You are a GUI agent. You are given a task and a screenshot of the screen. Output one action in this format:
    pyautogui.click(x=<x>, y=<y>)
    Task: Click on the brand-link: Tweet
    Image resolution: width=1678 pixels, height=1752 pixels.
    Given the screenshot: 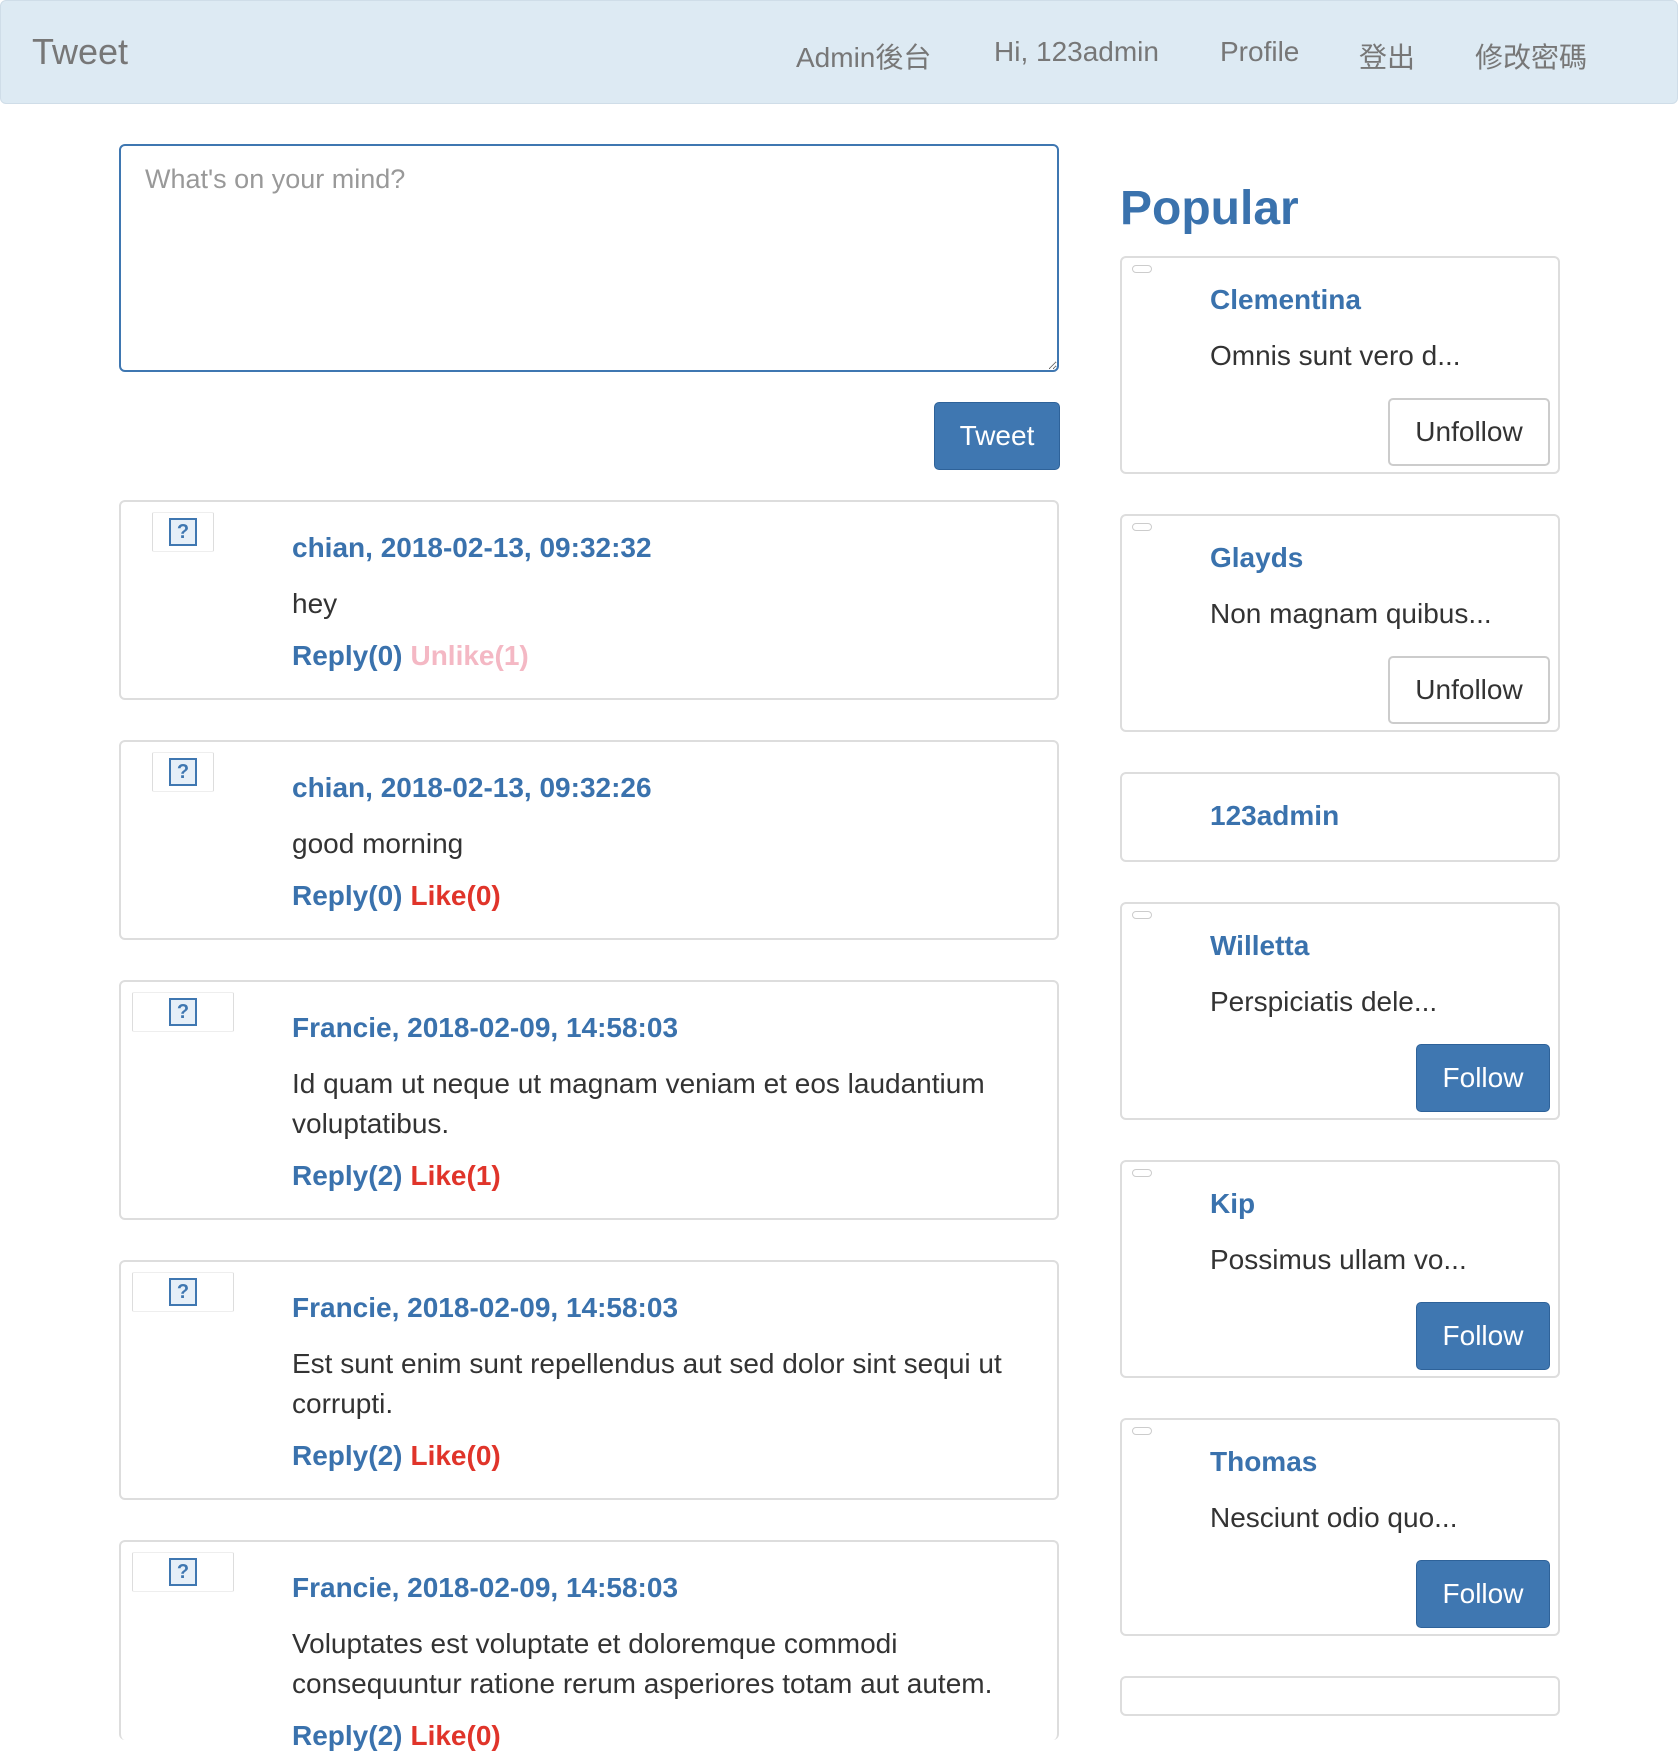 What is the action you would take?
    pyautogui.click(x=80, y=52)
    